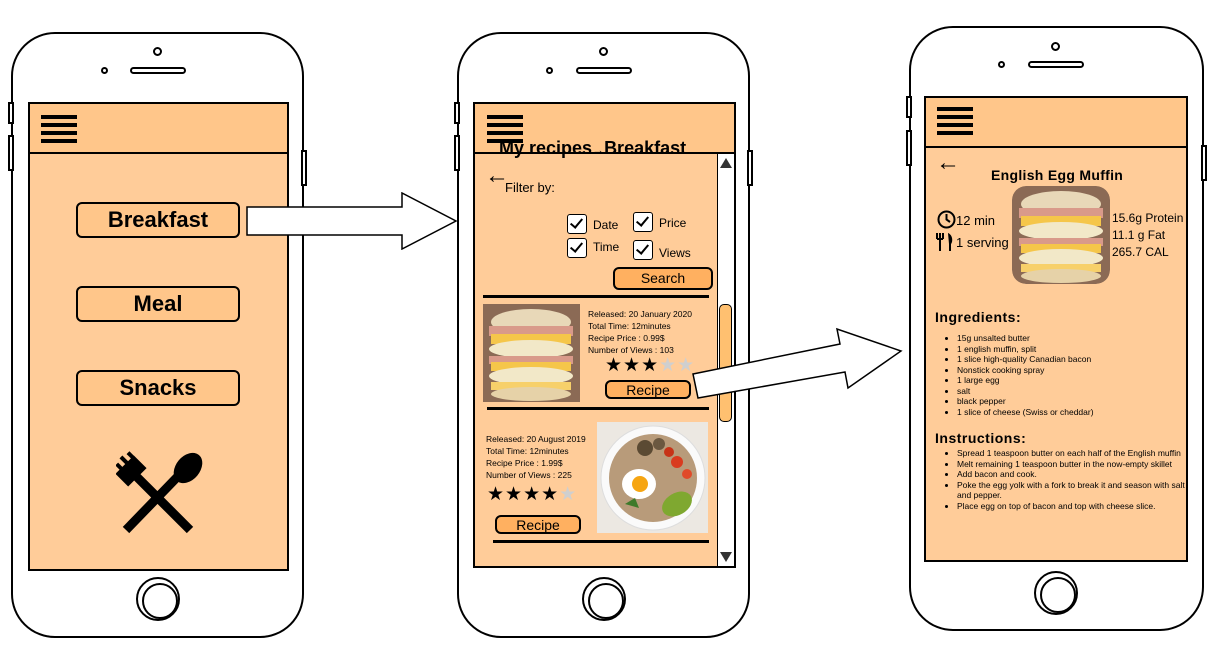 The width and height of the screenshot is (1213, 647). Describe the element at coordinates (726, 557) in the screenshot. I see `scroll-down-icon` at that location.